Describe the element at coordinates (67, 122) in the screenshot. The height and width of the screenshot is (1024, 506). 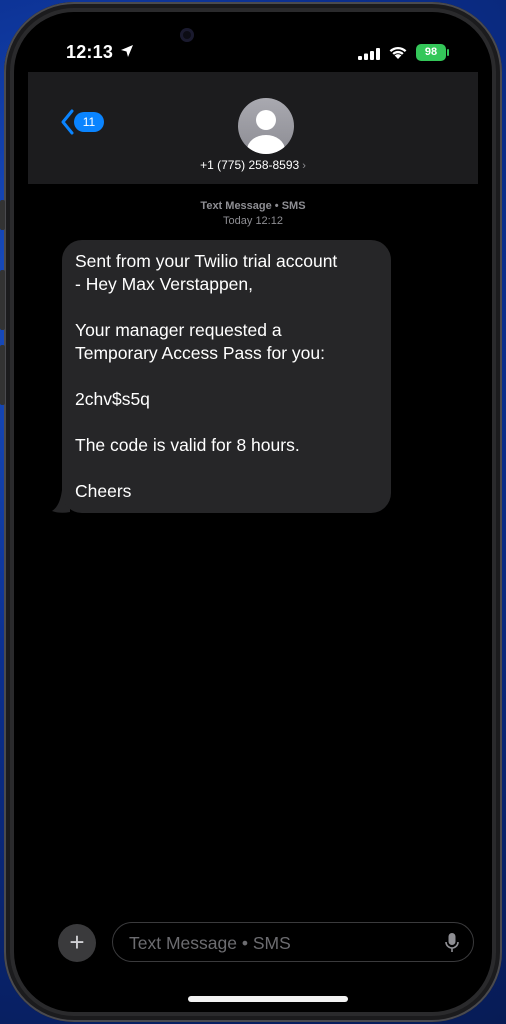
I see `chevron-left-icon` at that location.